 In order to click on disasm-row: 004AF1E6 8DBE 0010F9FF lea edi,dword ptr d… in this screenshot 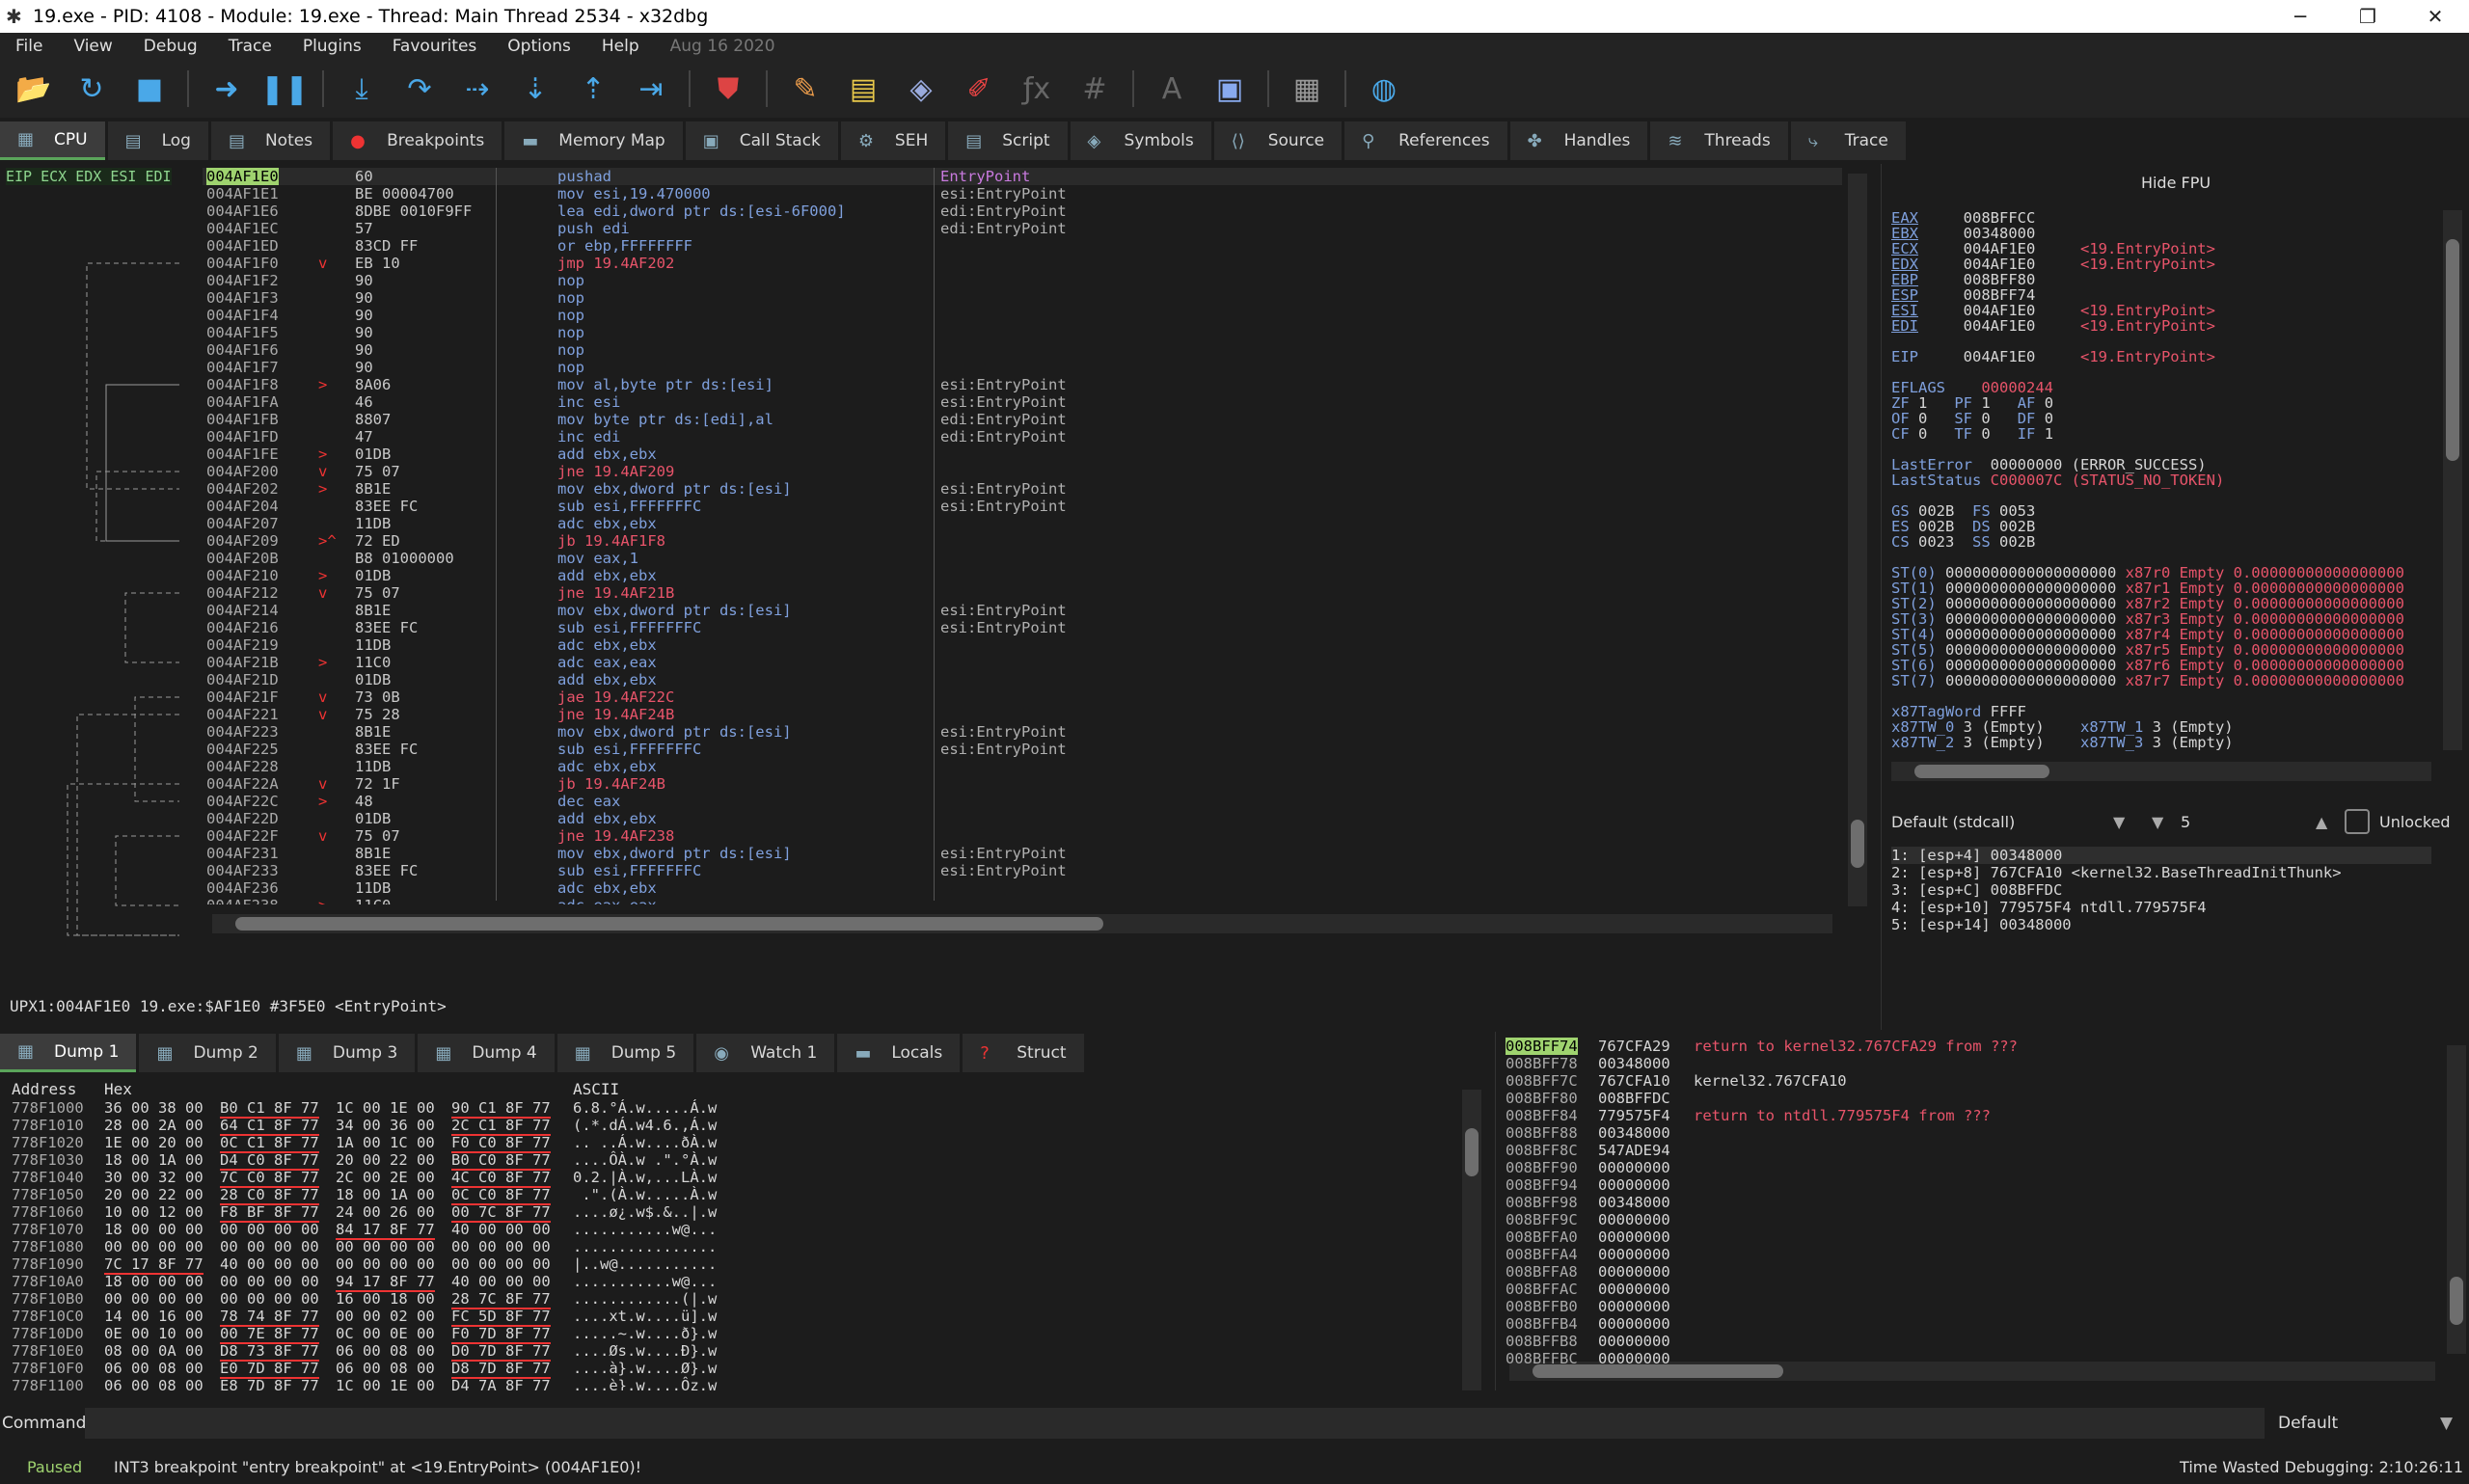, I will do `click(1022, 211)`.